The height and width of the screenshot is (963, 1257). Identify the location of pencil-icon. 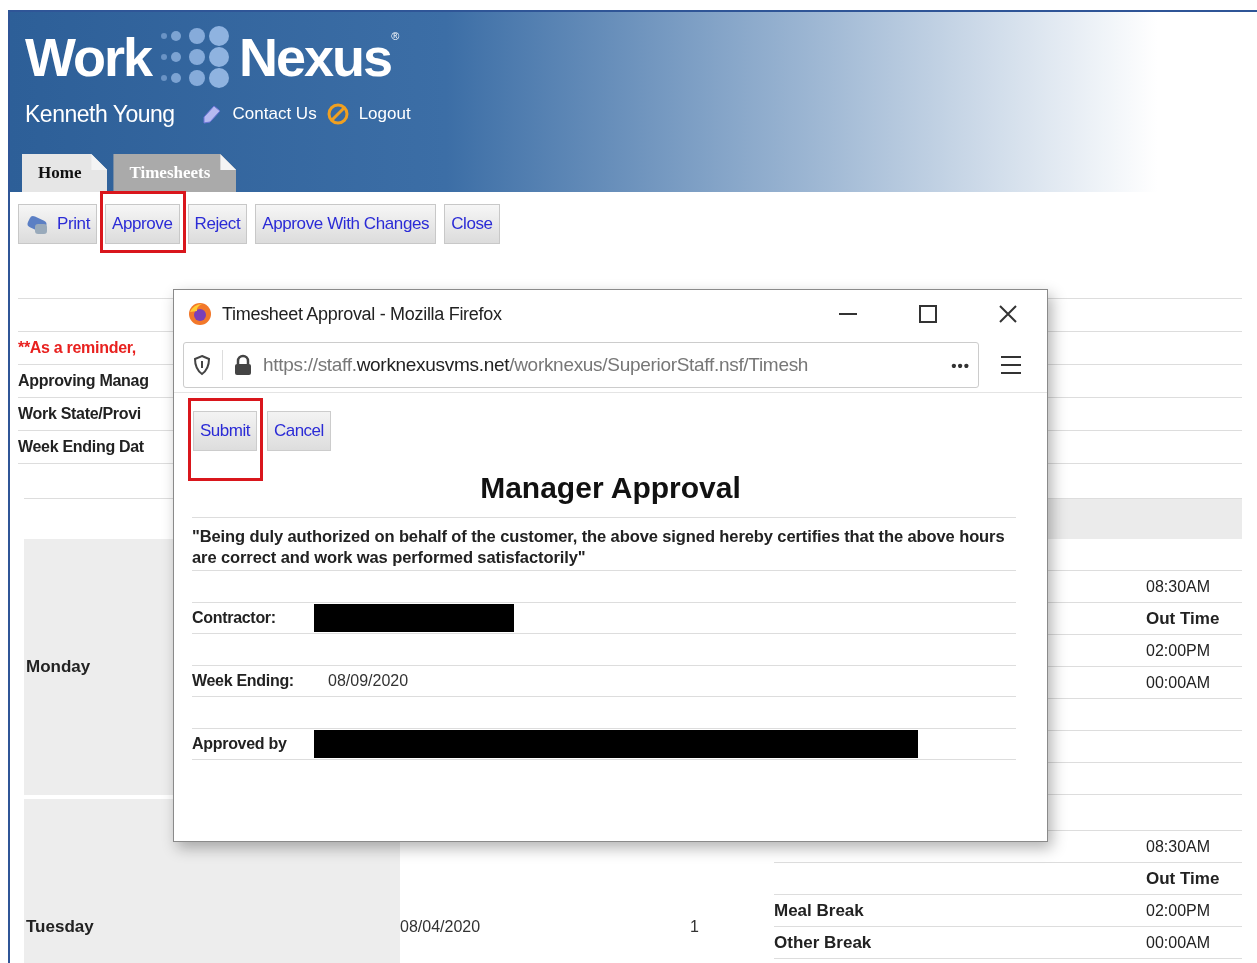
(211, 114).